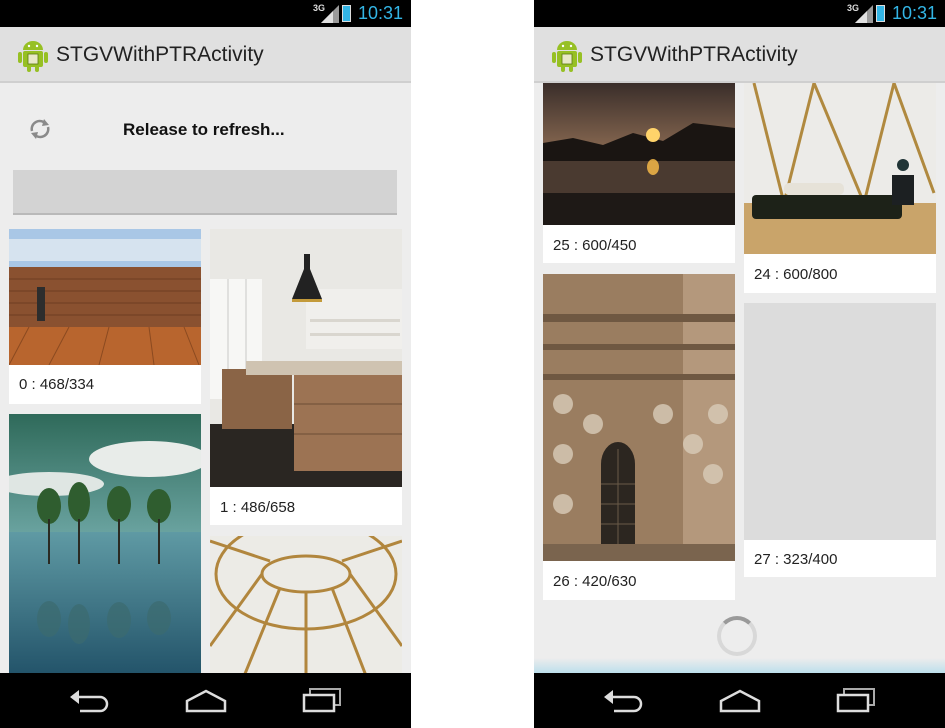  I want to click on grid-item-0: 0 : 468/334, so click(105, 316).